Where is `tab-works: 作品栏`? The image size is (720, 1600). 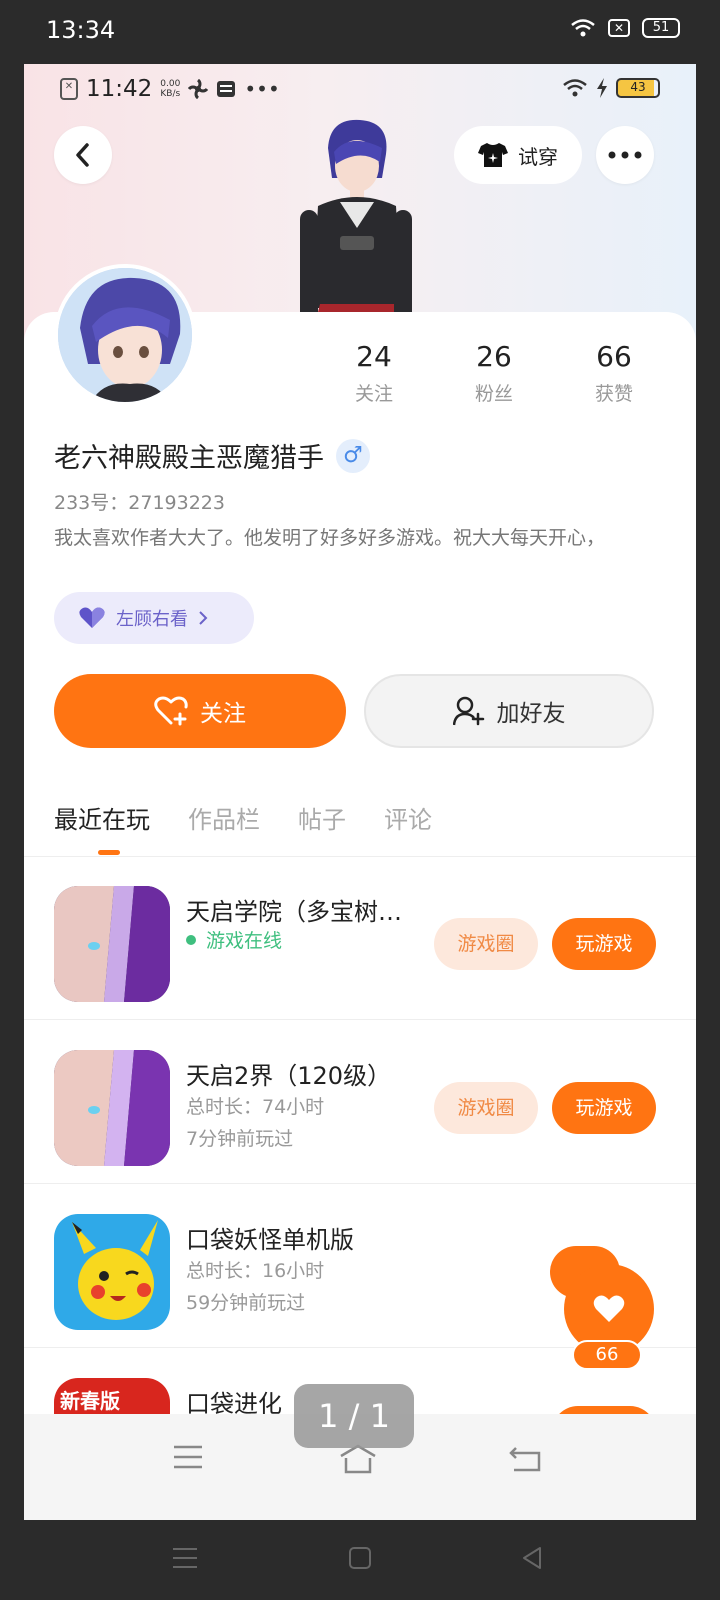 tab-works: 作品栏 is located at coordinates (224, 817).